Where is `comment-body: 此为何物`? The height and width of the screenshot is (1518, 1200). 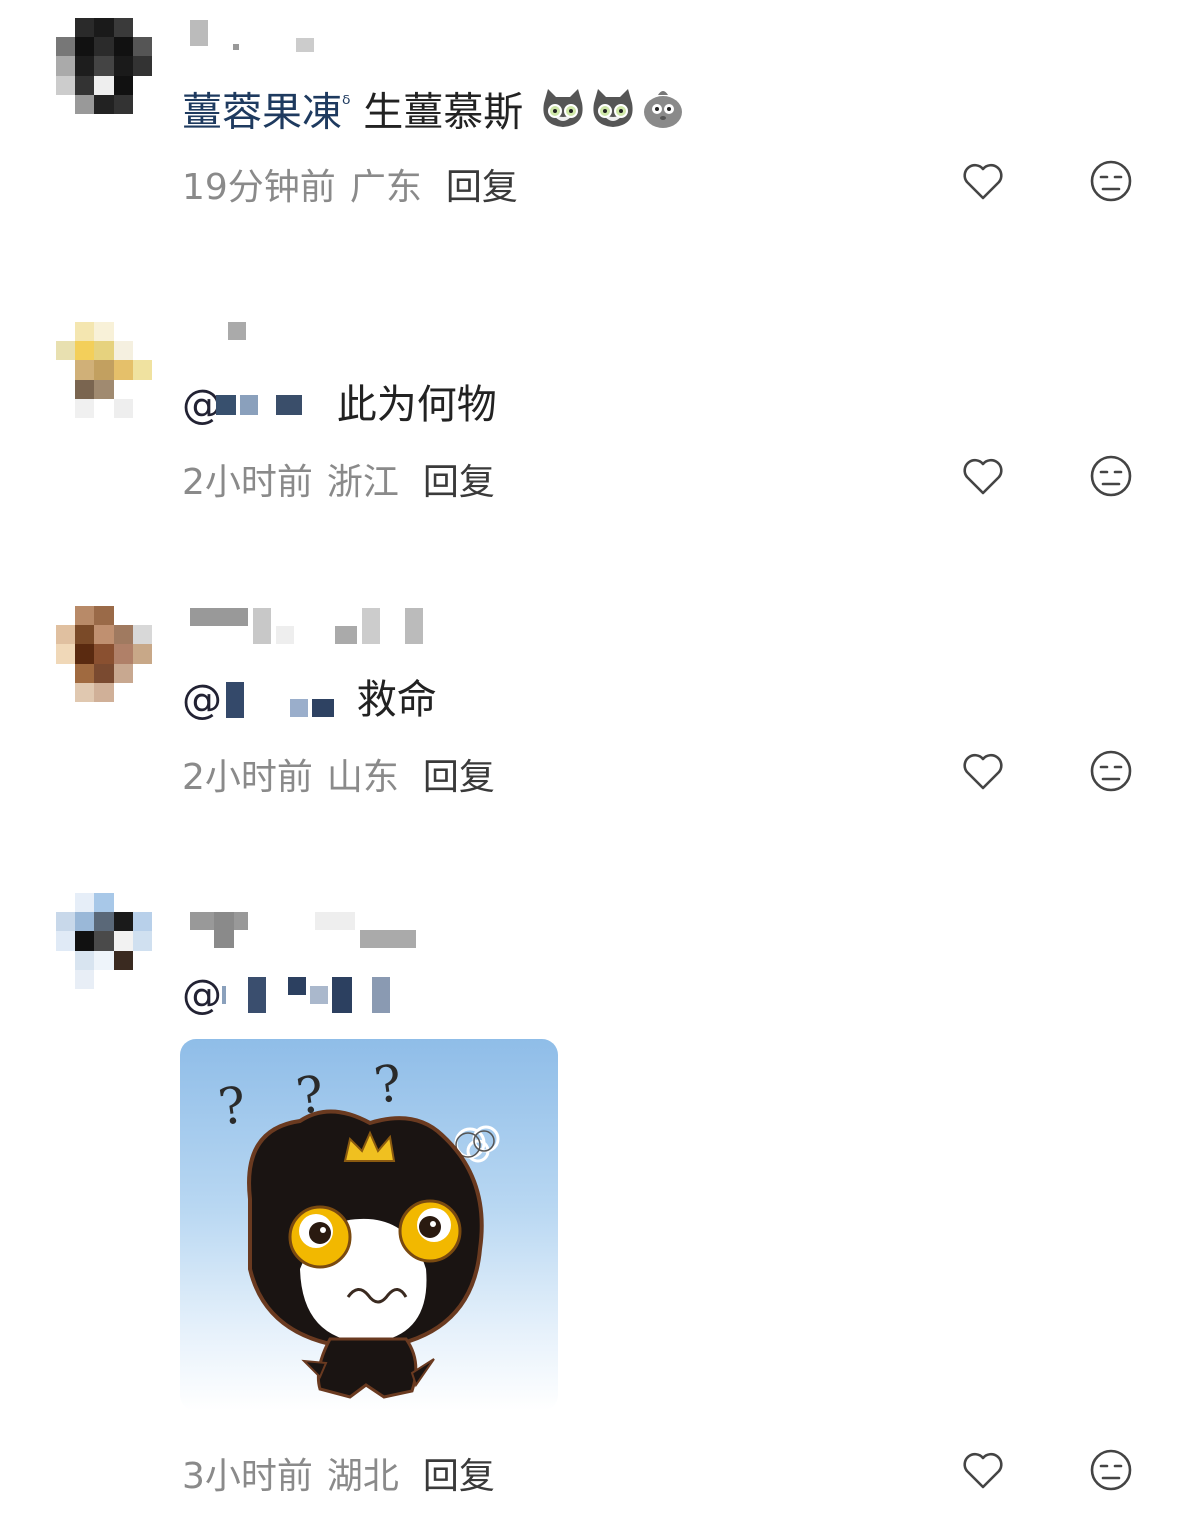 comment-body: 此为何物 is located at coordinates (416, 405).